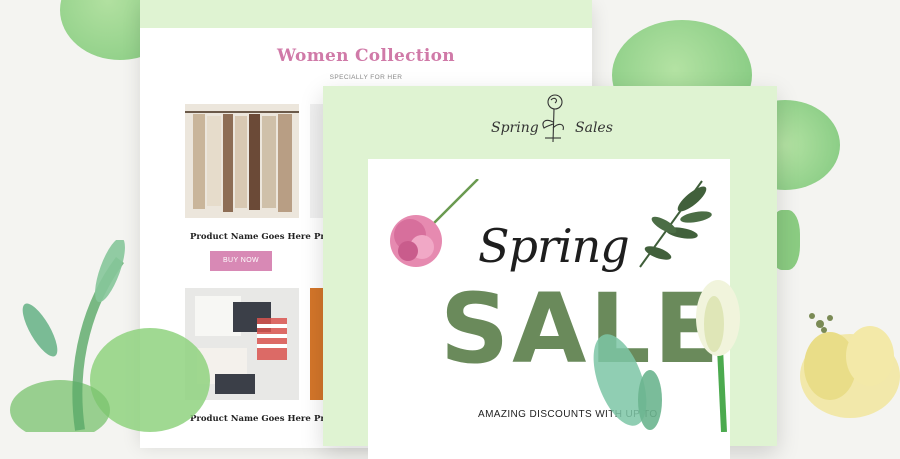 Image resolution: width=900 pixels, height=459 pixels. What do you see at coordinates (366, 77) in the screenshot?
I see `collection-subtitle: SPECIALLY FOR HER` at bounding box center [366, 77].